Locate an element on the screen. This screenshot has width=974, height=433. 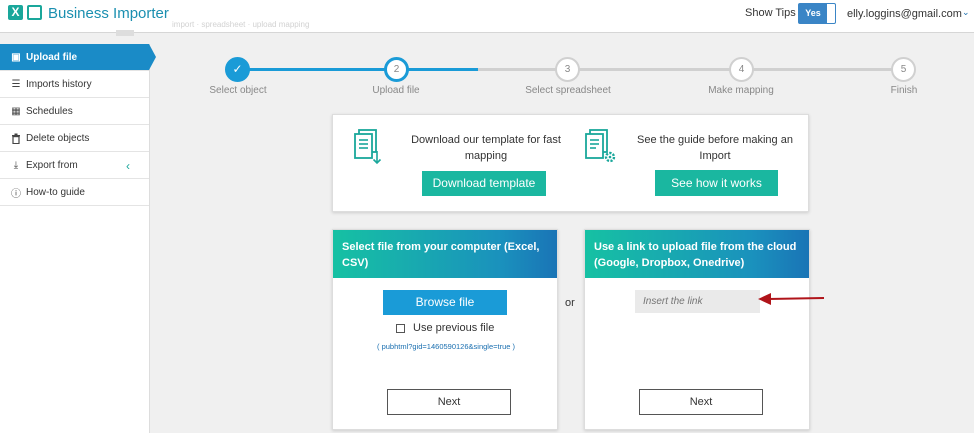
use-previous-checkbox is located at coordinates (400, 328).